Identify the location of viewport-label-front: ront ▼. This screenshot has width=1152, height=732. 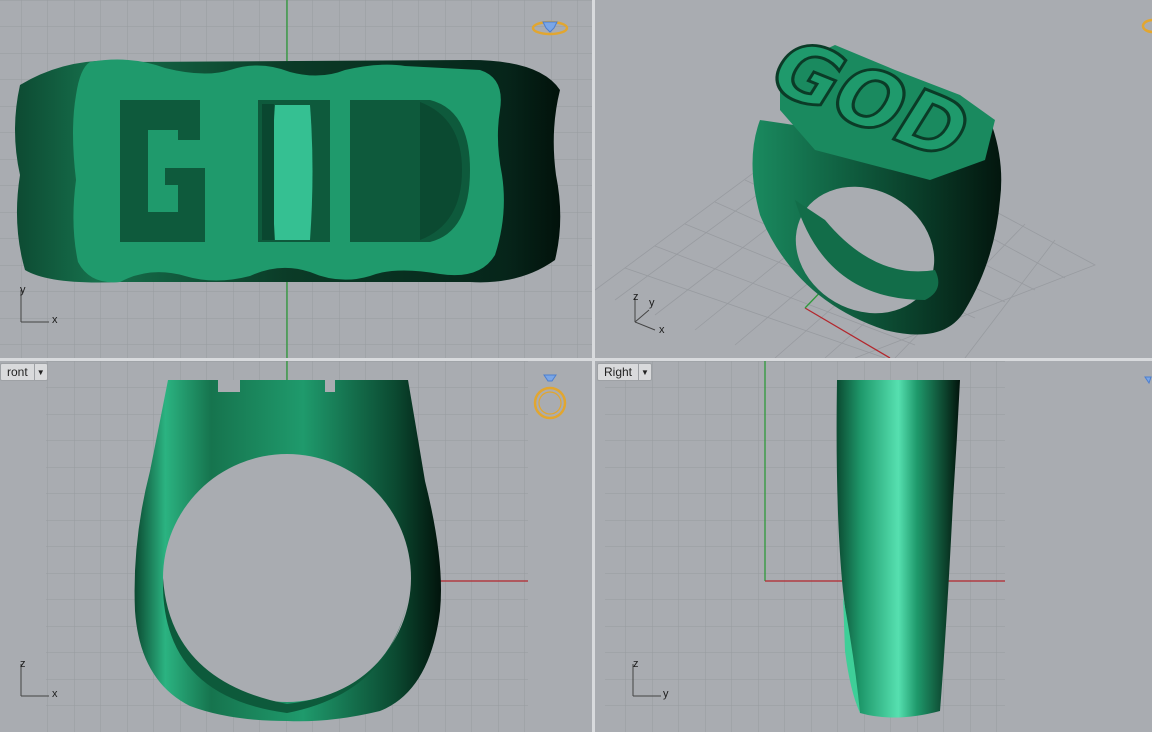
(24, 372).